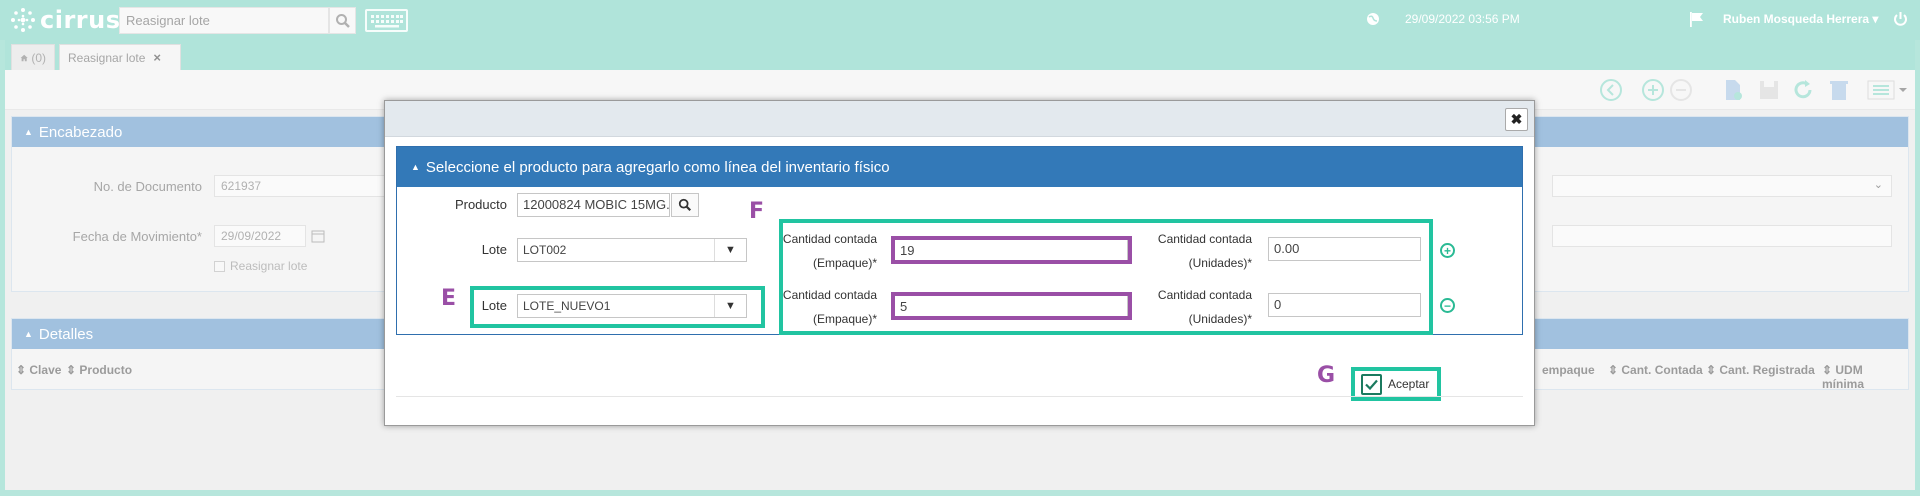 This screenshot has height=496, width=1920. I want to click on caret-down-icon: ▼, so click(730, 250).